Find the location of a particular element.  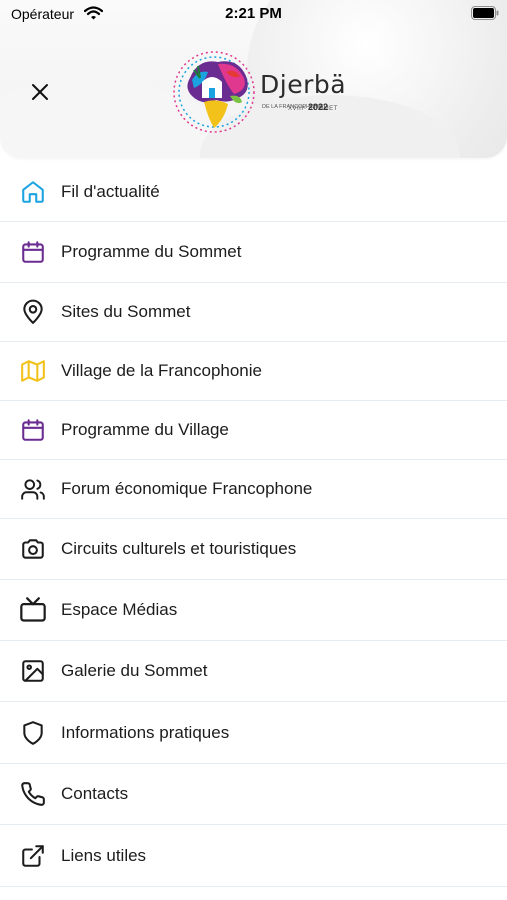

summit-logo-emblem is located at coordinates (214, 92).